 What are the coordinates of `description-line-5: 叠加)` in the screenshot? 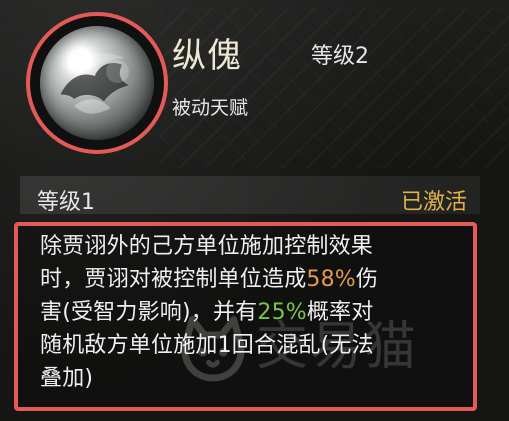 It's located at (67, 378).